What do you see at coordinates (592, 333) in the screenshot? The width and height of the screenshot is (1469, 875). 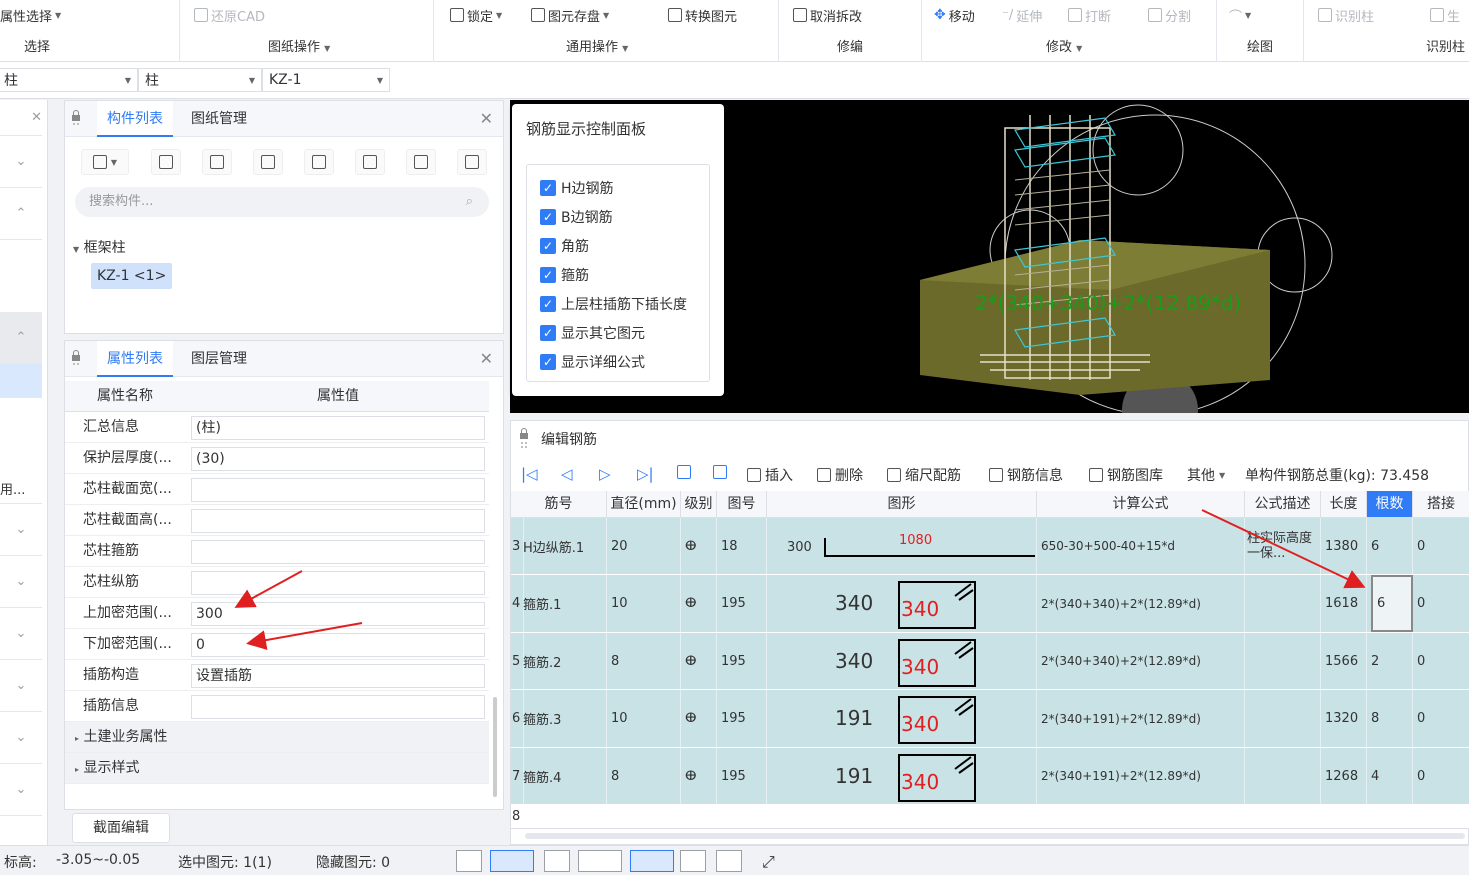 I see `checkbox-show-other: ✓ 显示其它图元` at bounding box center [592, 333].